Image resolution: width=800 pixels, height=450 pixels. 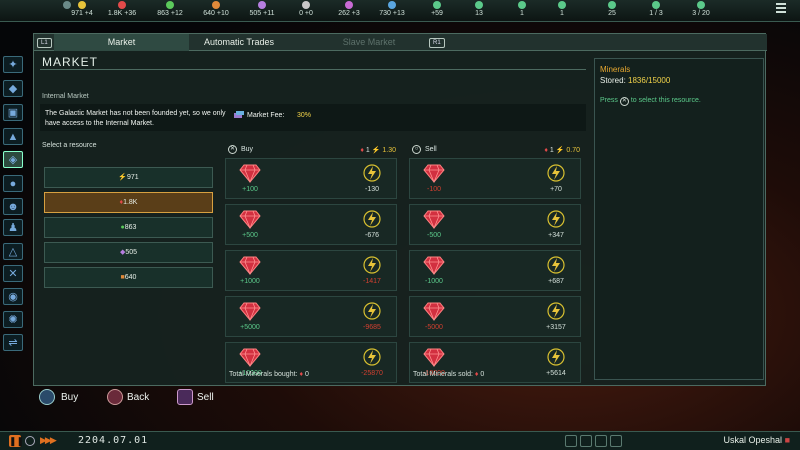 I want to click on player-name: Uskal Opeshal ■, so click(x=756, y=440).